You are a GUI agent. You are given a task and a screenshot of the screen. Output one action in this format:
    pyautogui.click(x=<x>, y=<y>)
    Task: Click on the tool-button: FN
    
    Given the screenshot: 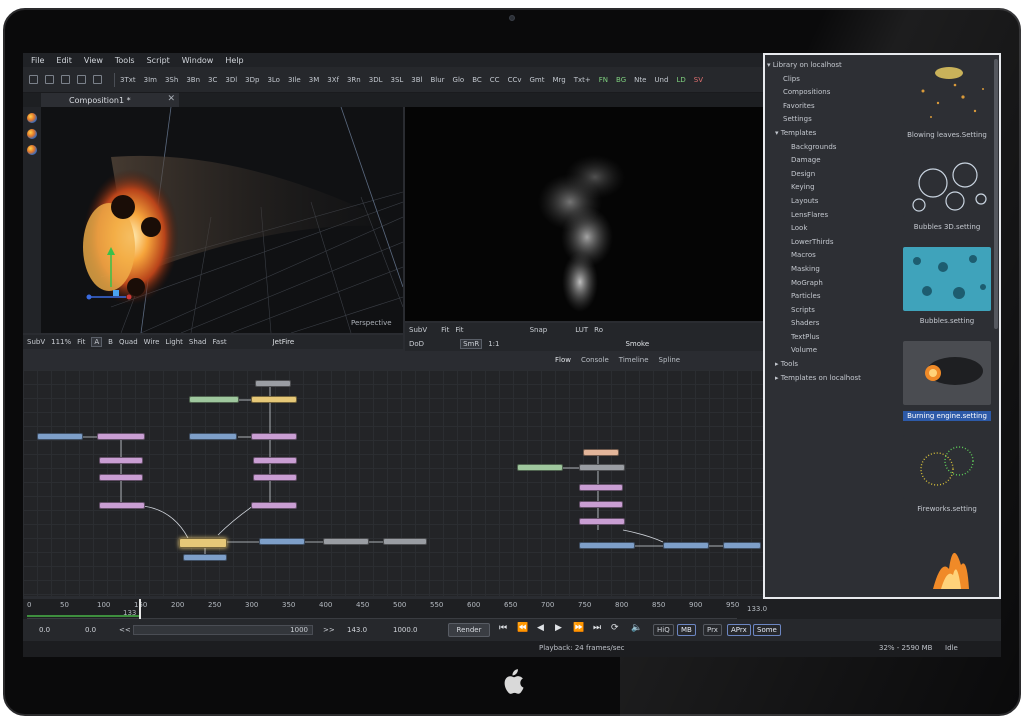 What is the action you would take?
    pyautogui.click(x=603, y=80)
    